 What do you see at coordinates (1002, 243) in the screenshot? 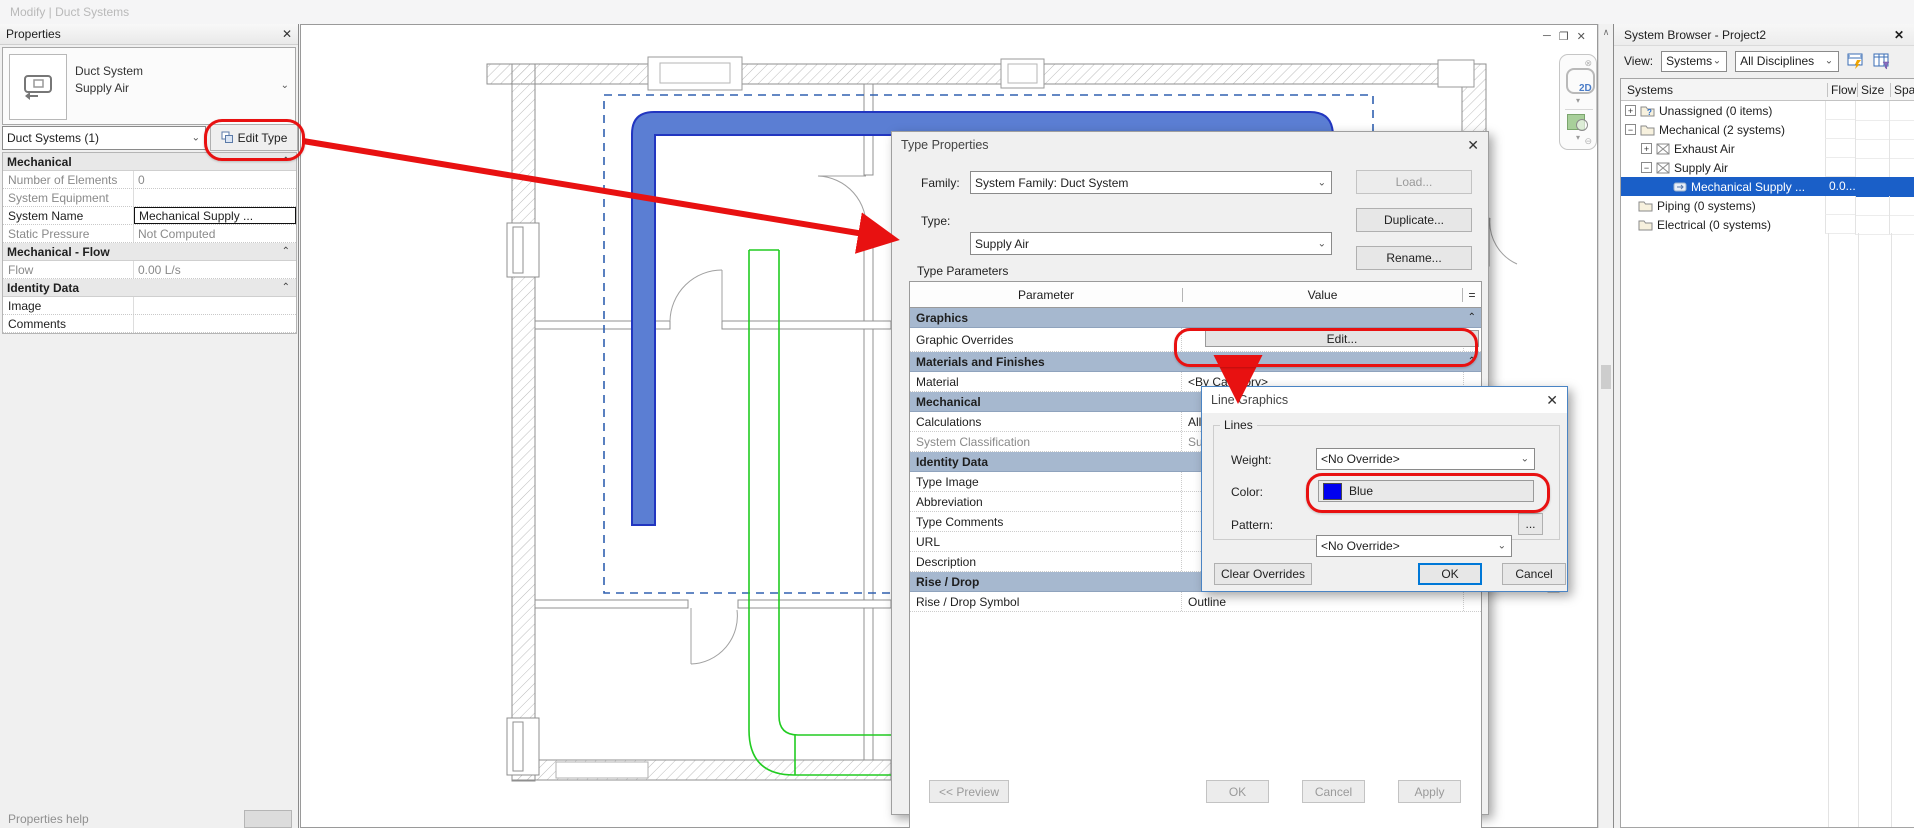
I see `type-value: Supply Air` at bounding box center [1002, 243].